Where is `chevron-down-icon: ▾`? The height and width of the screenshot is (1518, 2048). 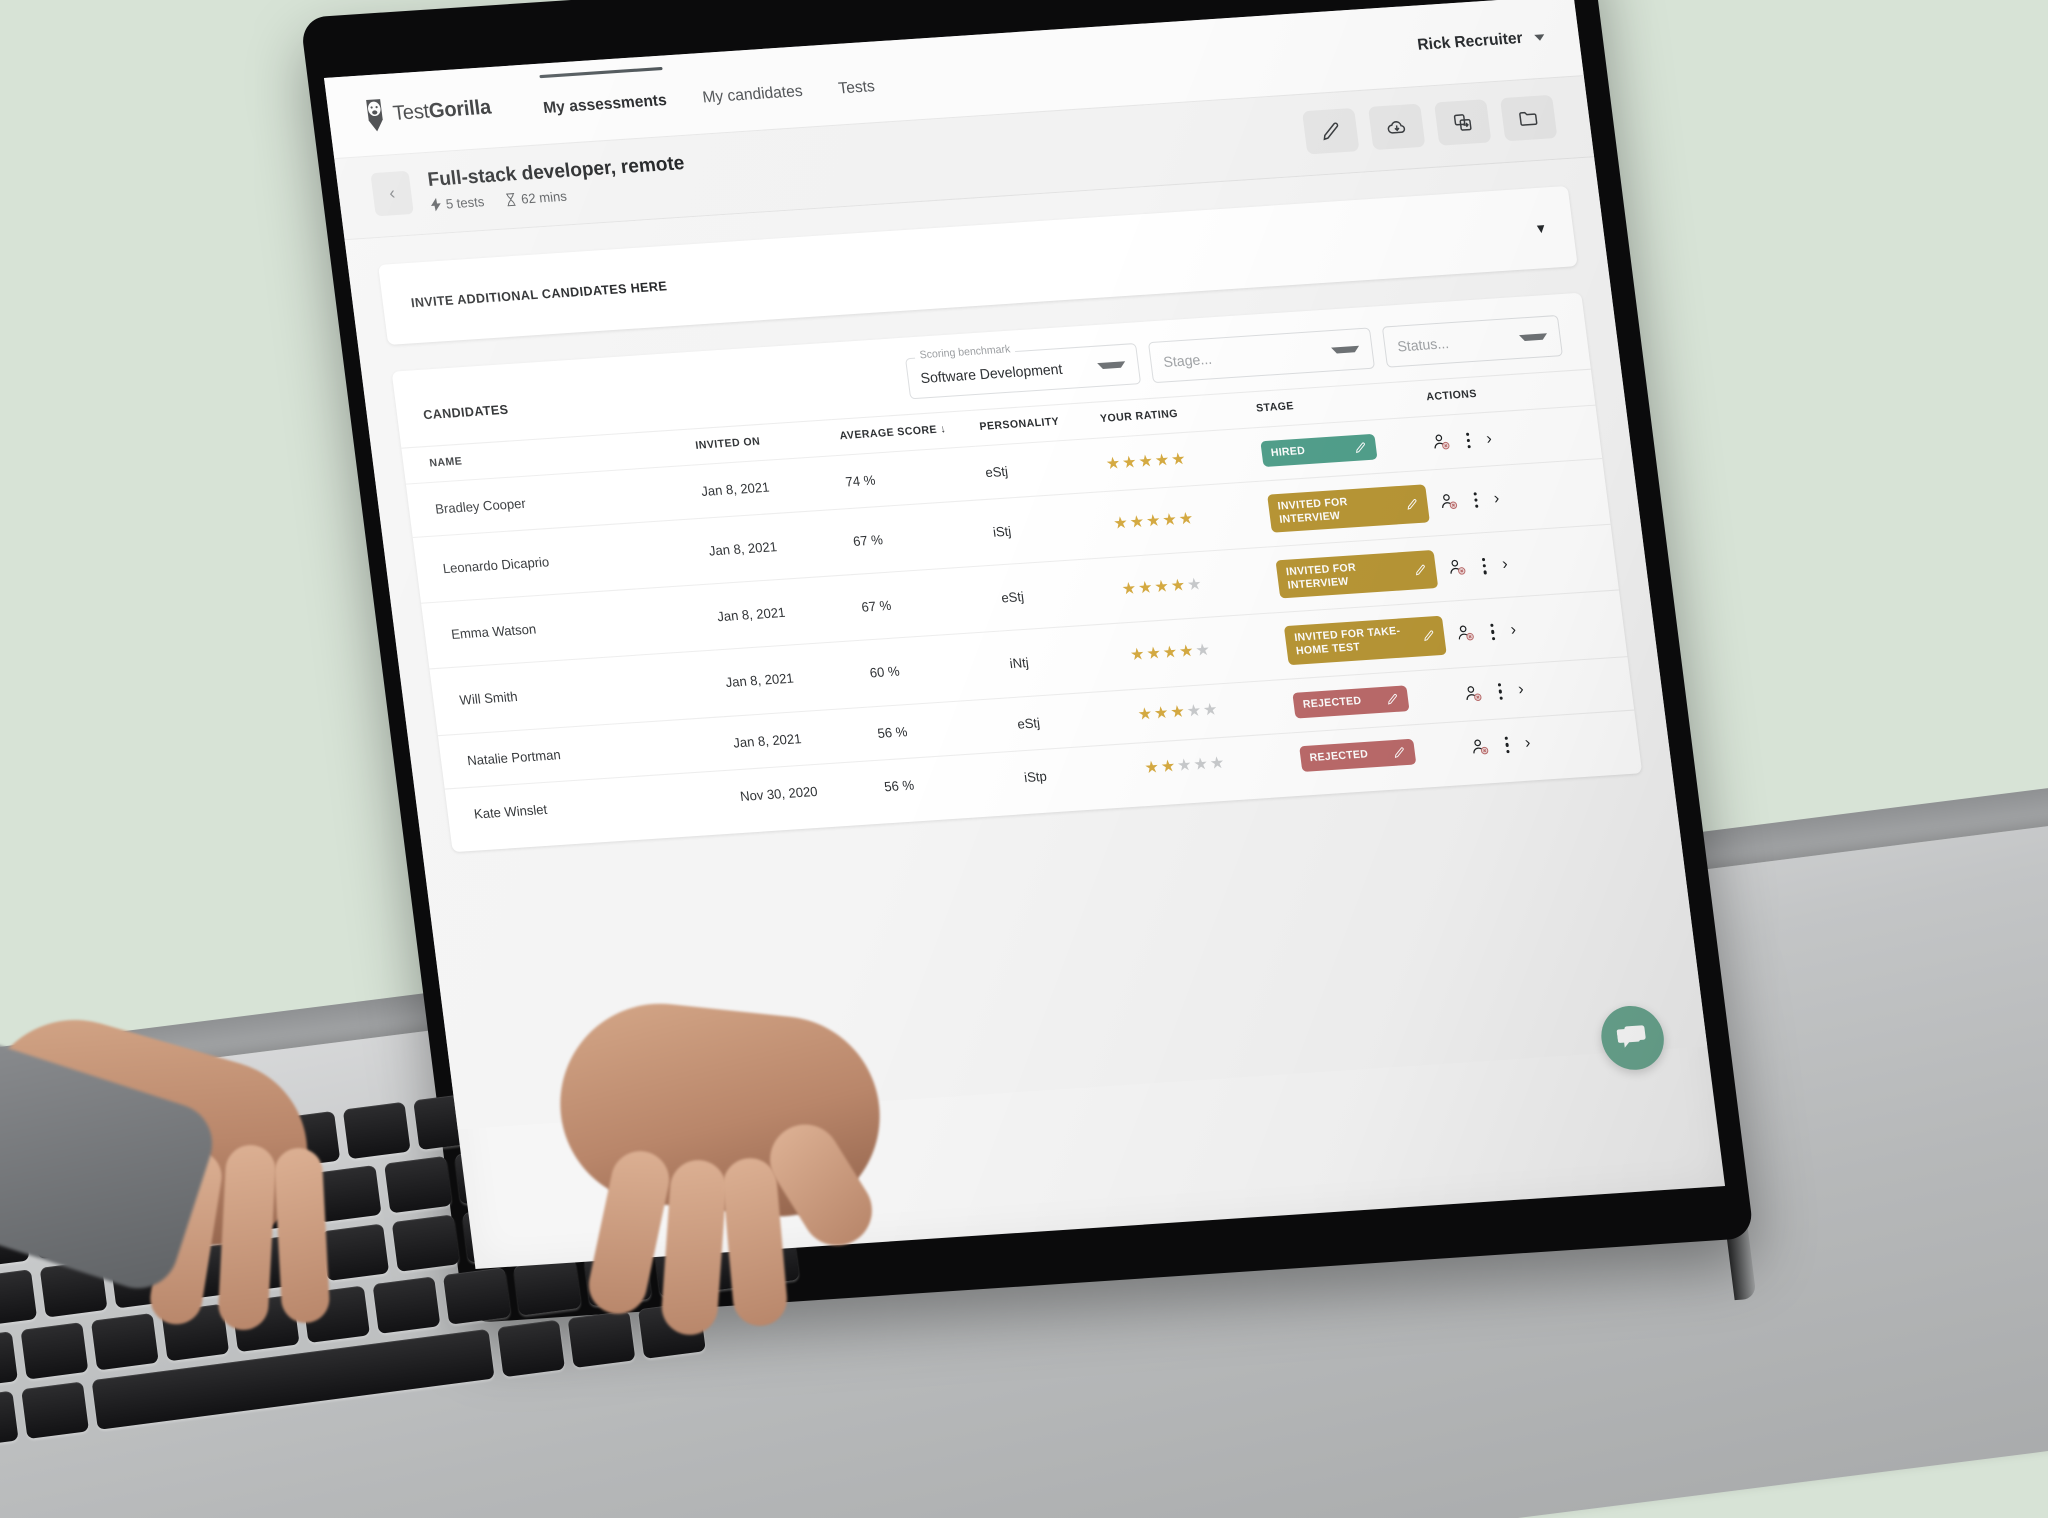
chevron-down-icon: ▾ is located at coordinates (1541, 228).